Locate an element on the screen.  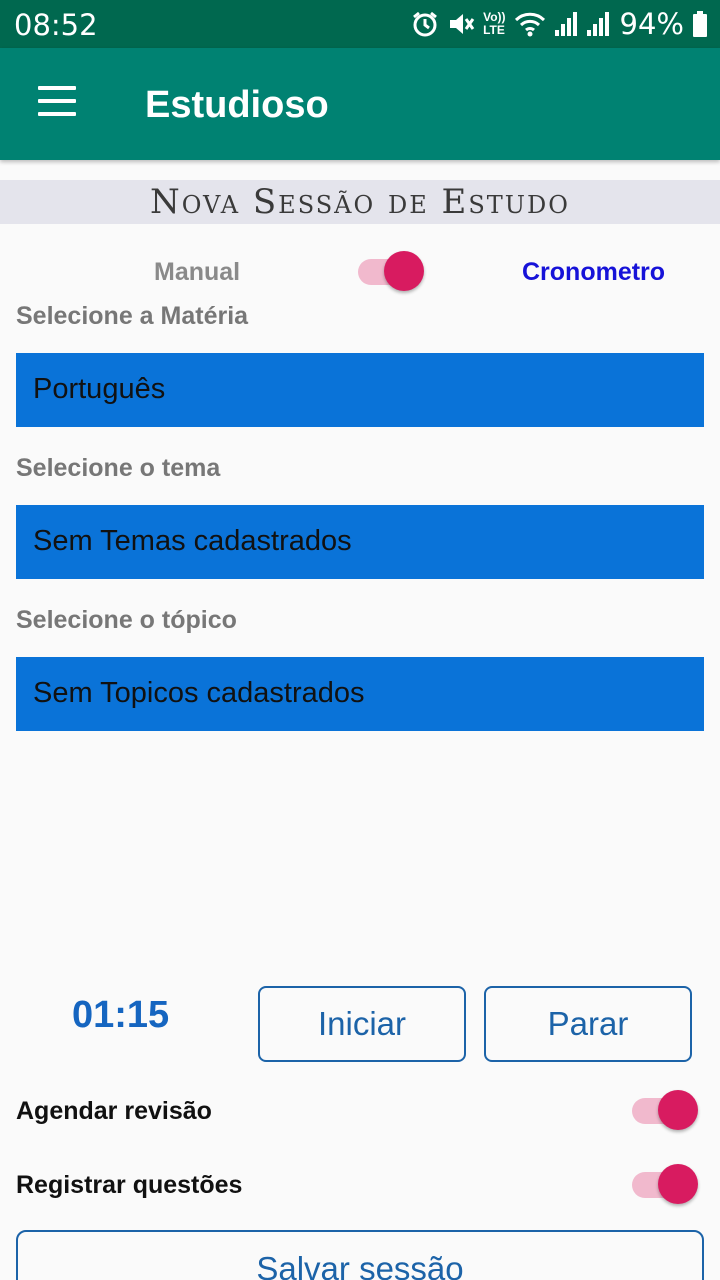
theme-value: Sem Temas cadastrados is located at coordinates (192, 541).